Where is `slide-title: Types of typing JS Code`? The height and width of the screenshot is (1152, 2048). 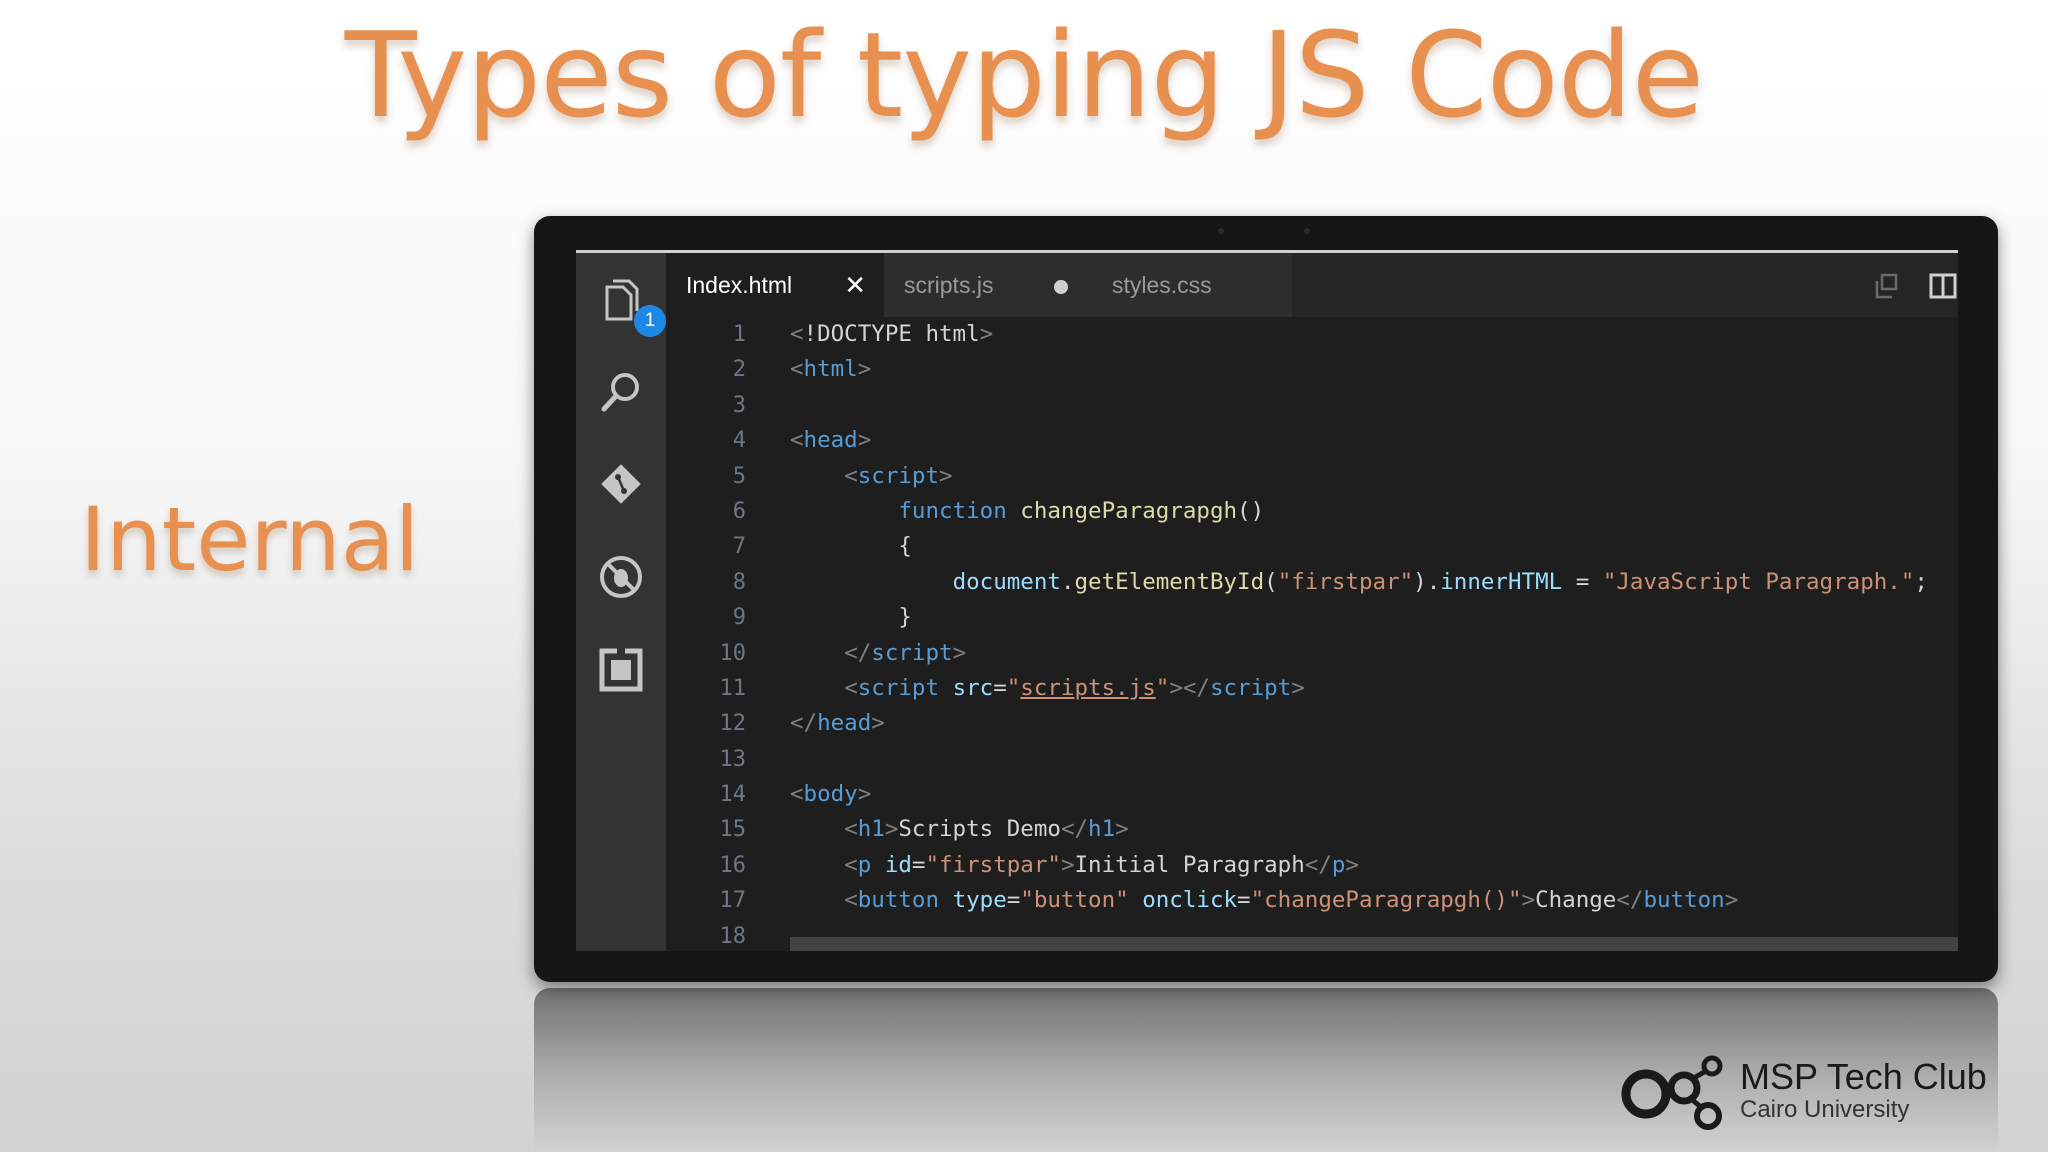 slide-title: Types of typing JS Code is located at coordinates (1024, 75).